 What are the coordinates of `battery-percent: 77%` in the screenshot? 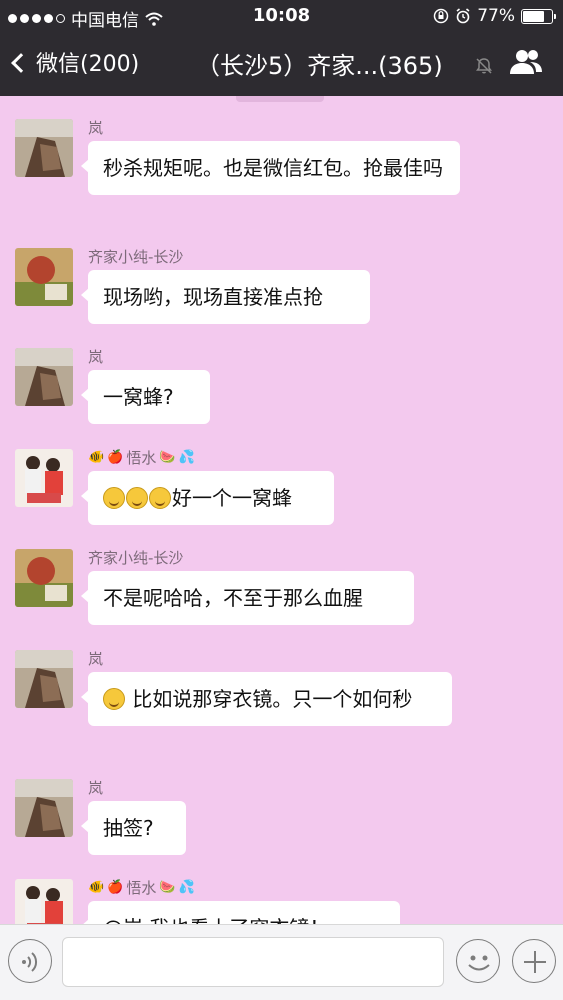 It's located at (496, 16).